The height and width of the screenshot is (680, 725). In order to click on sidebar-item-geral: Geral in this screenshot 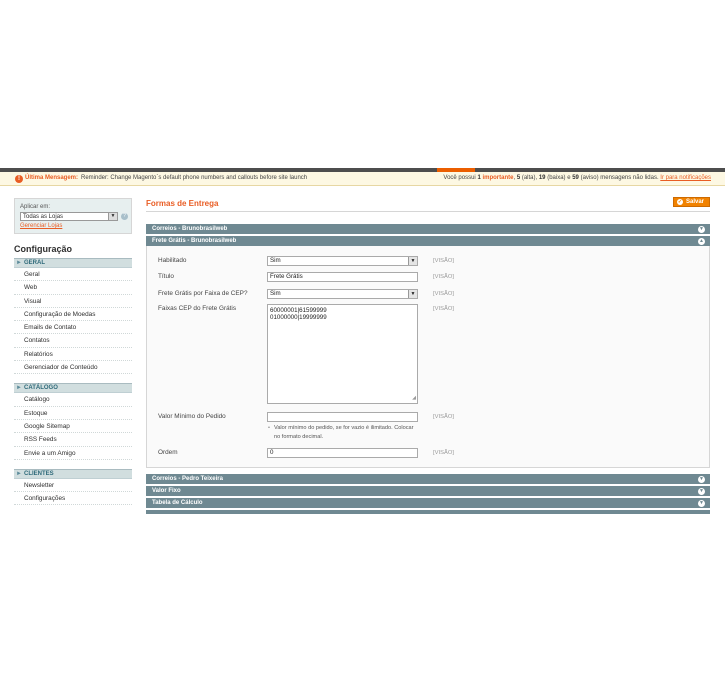, I will do `click(73, 275)`.